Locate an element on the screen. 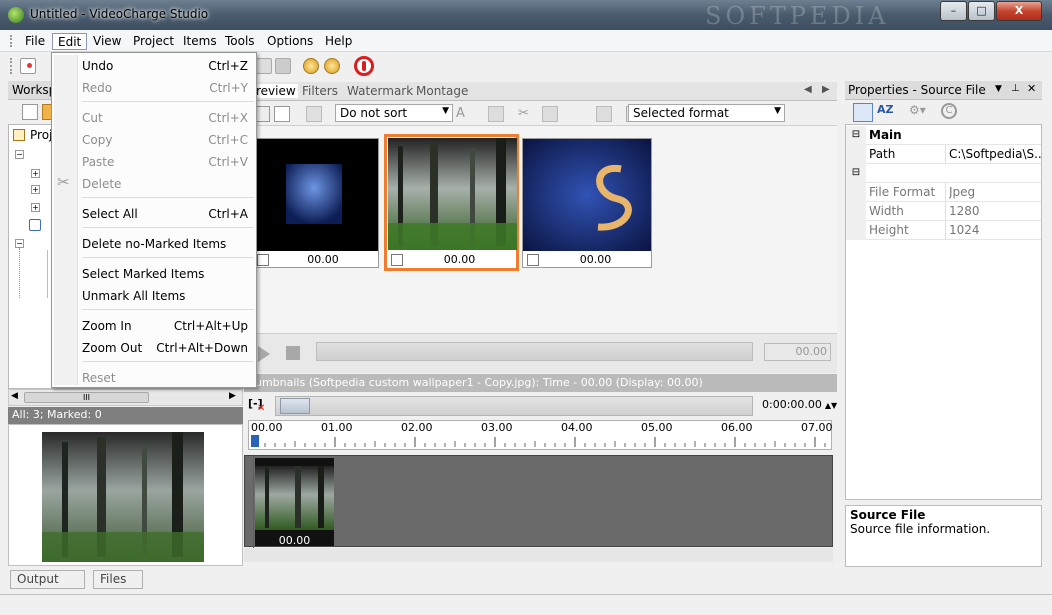  text-tool-icon: A is located at coordinates (464, 114).